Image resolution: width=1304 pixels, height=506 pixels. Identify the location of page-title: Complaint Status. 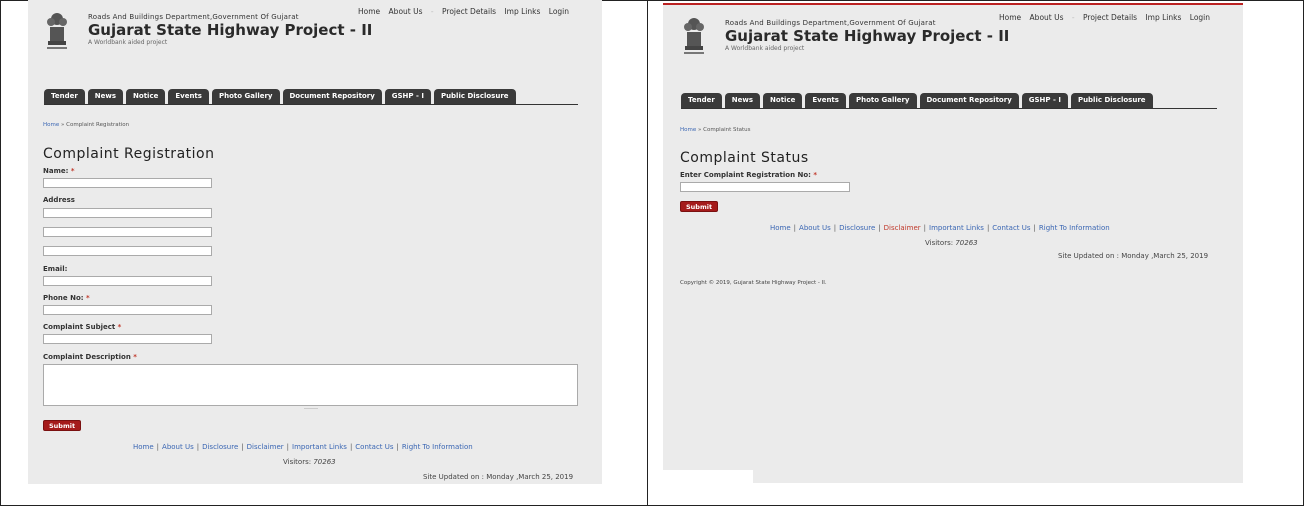
(744, 158).